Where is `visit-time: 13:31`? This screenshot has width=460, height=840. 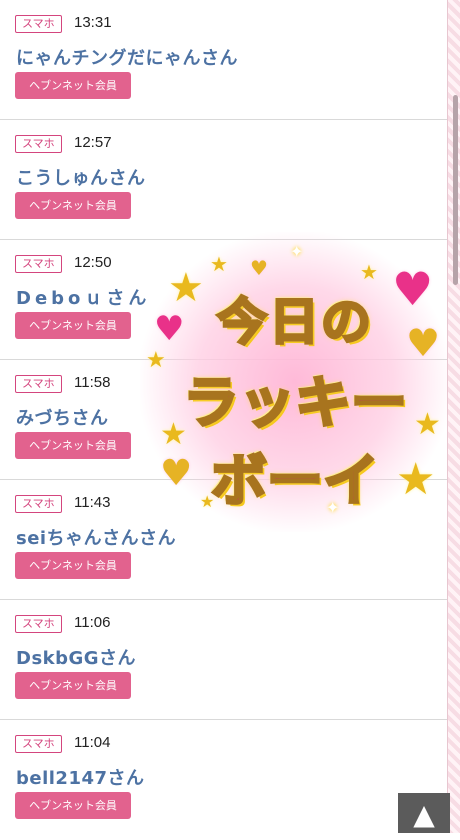
visit-time: 13:31 is located at coordinates (93, 22).